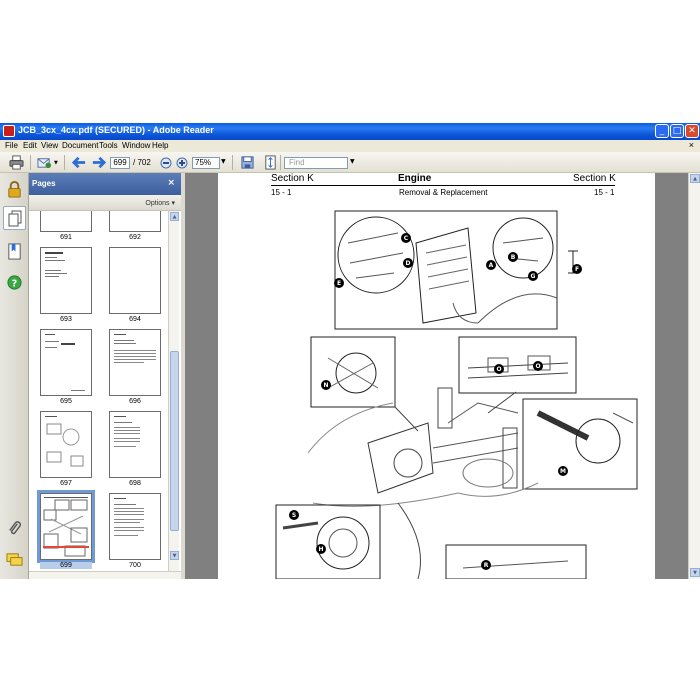  Describe the element at coordinates (80, 145) in the screenshot. I see `menu-document: Document` at that location.